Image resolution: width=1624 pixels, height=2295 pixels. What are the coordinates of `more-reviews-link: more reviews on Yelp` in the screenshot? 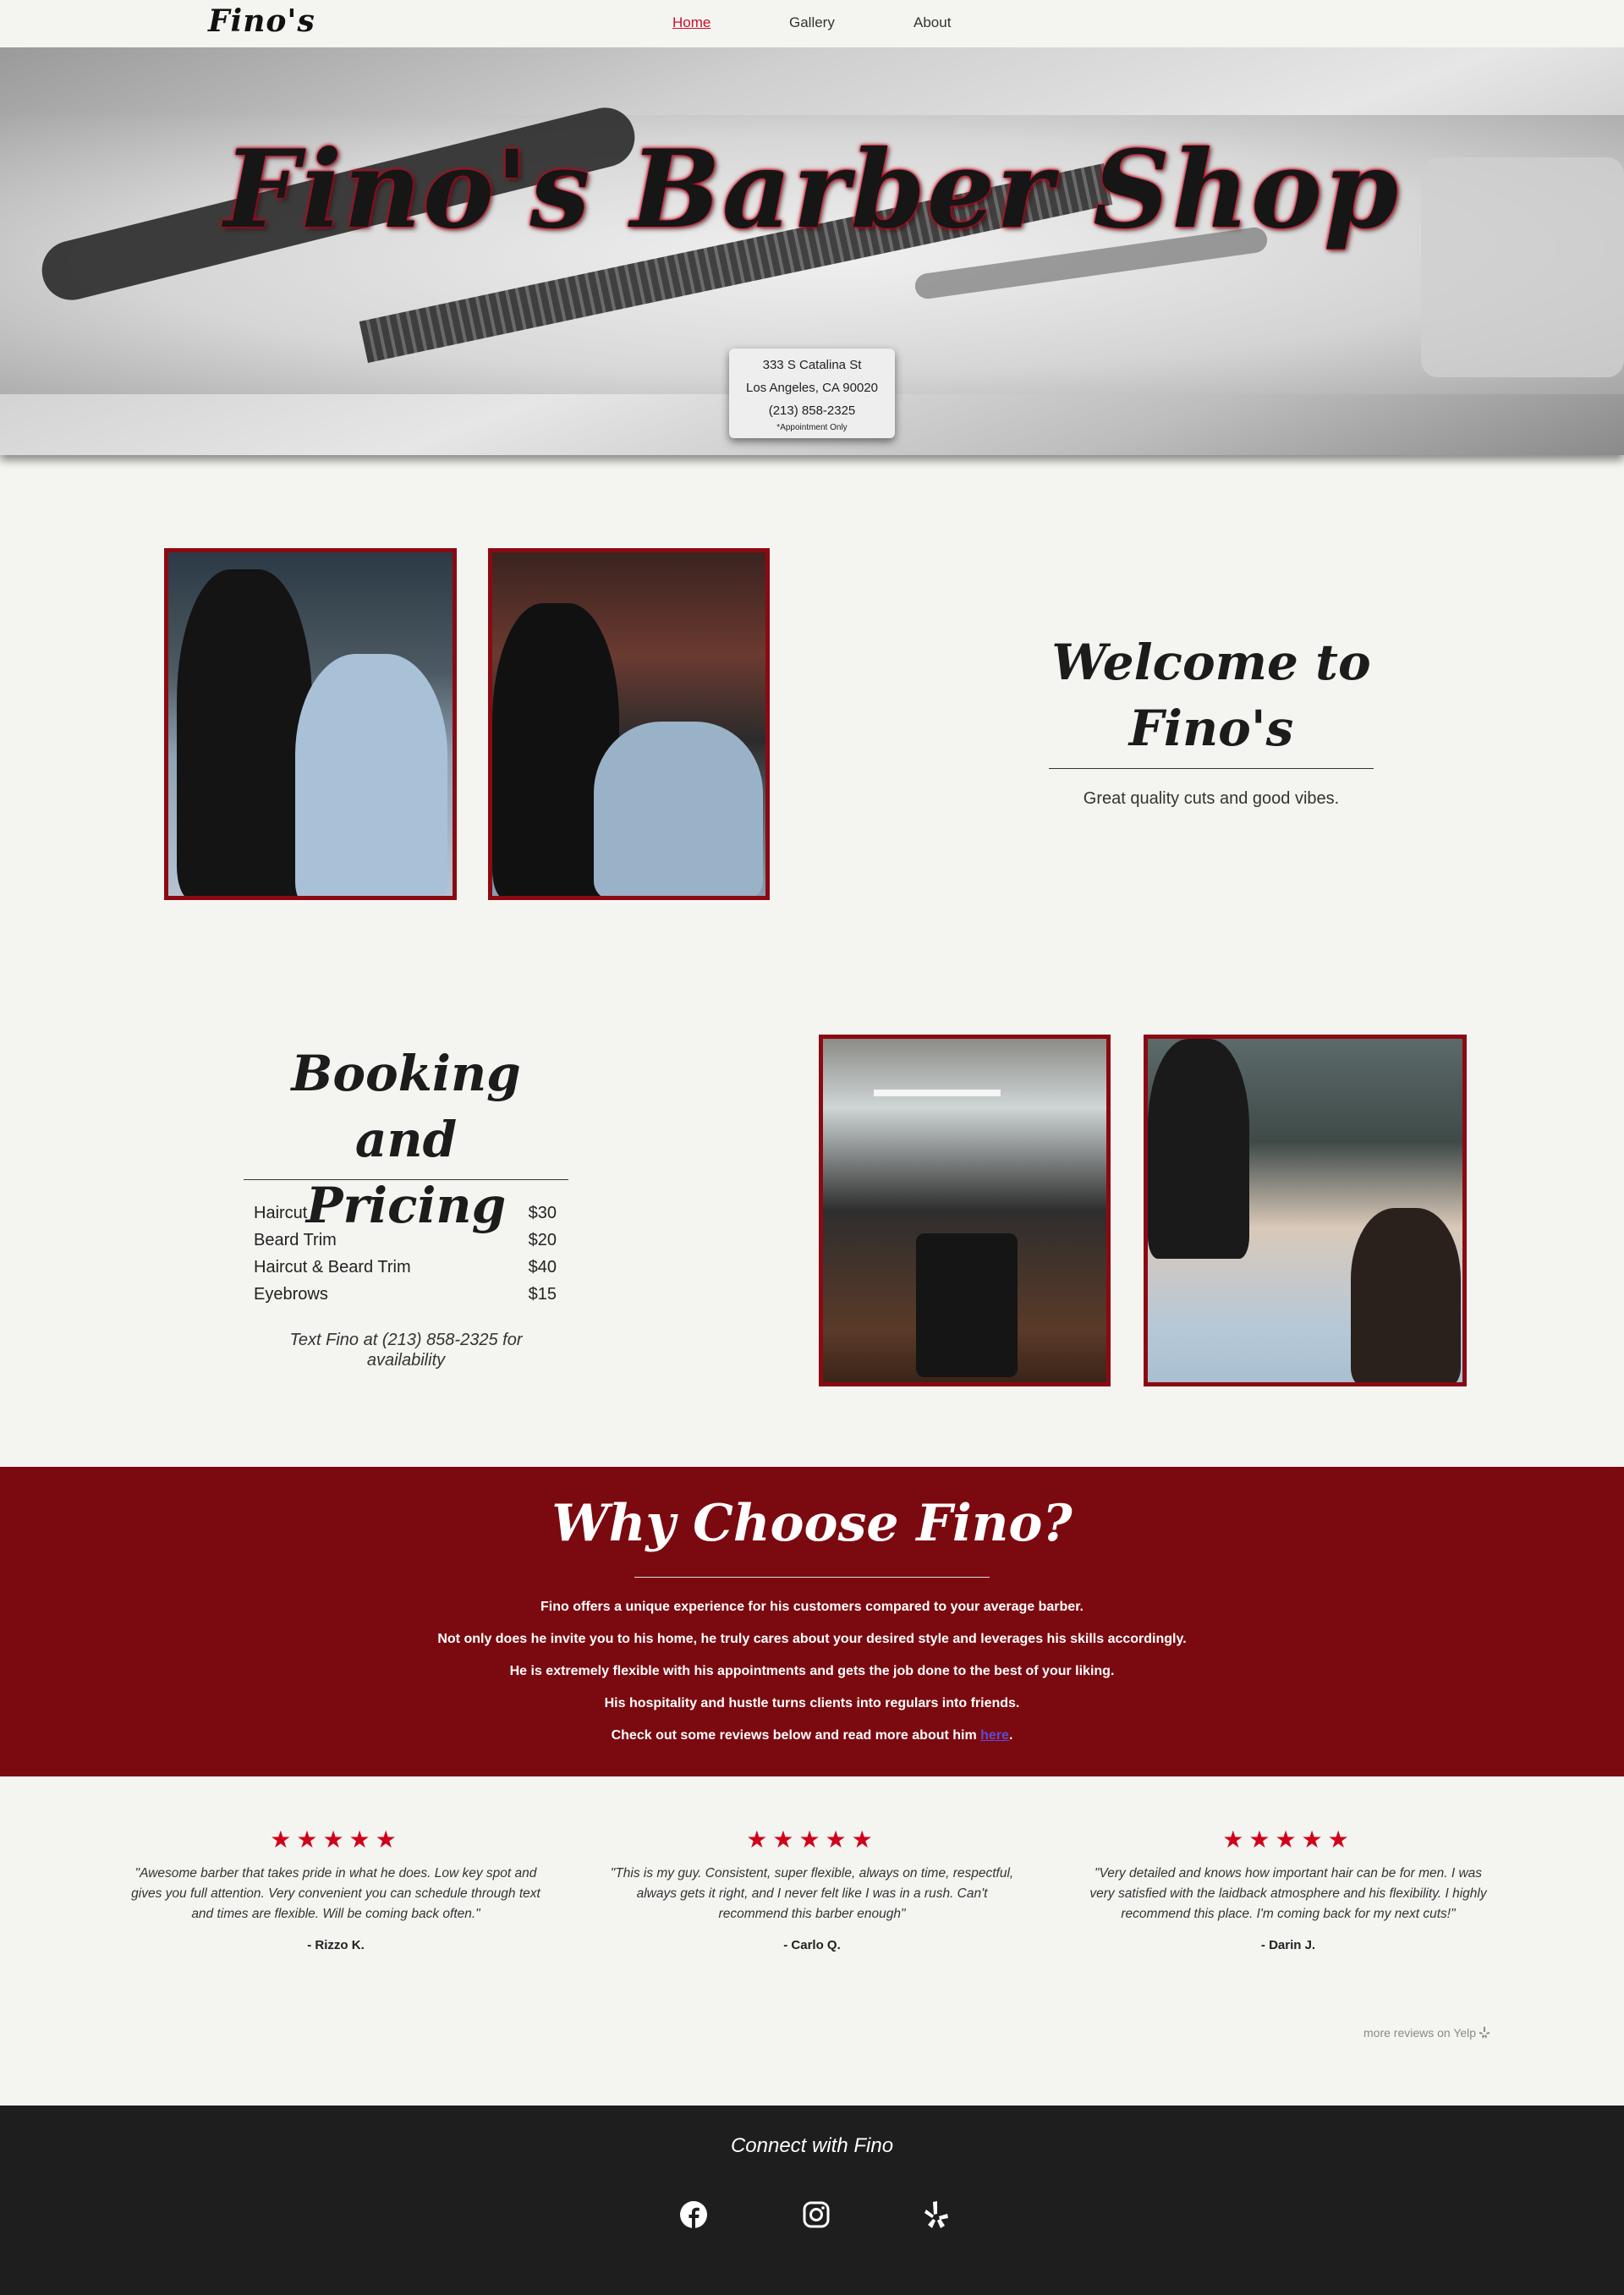 It's located at (1426, 2033).